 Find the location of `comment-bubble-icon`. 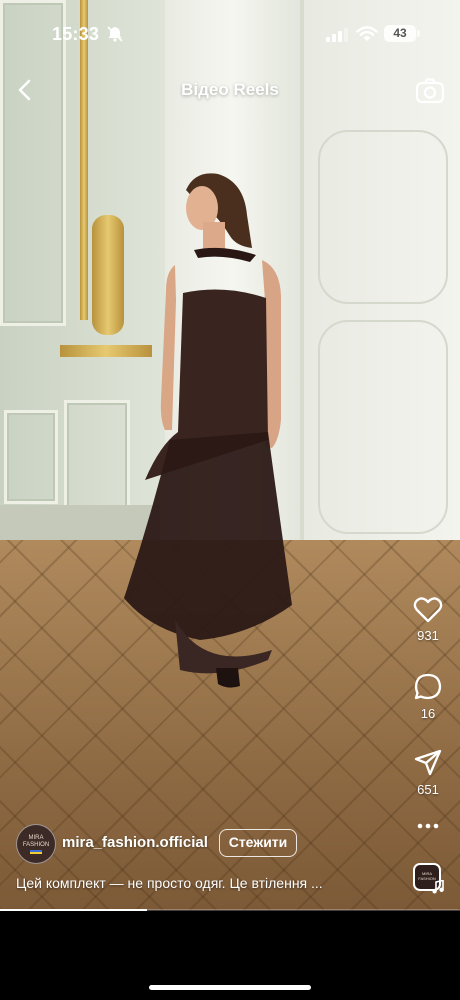

comment-bubble-icon is located at coordinates (428, 687).